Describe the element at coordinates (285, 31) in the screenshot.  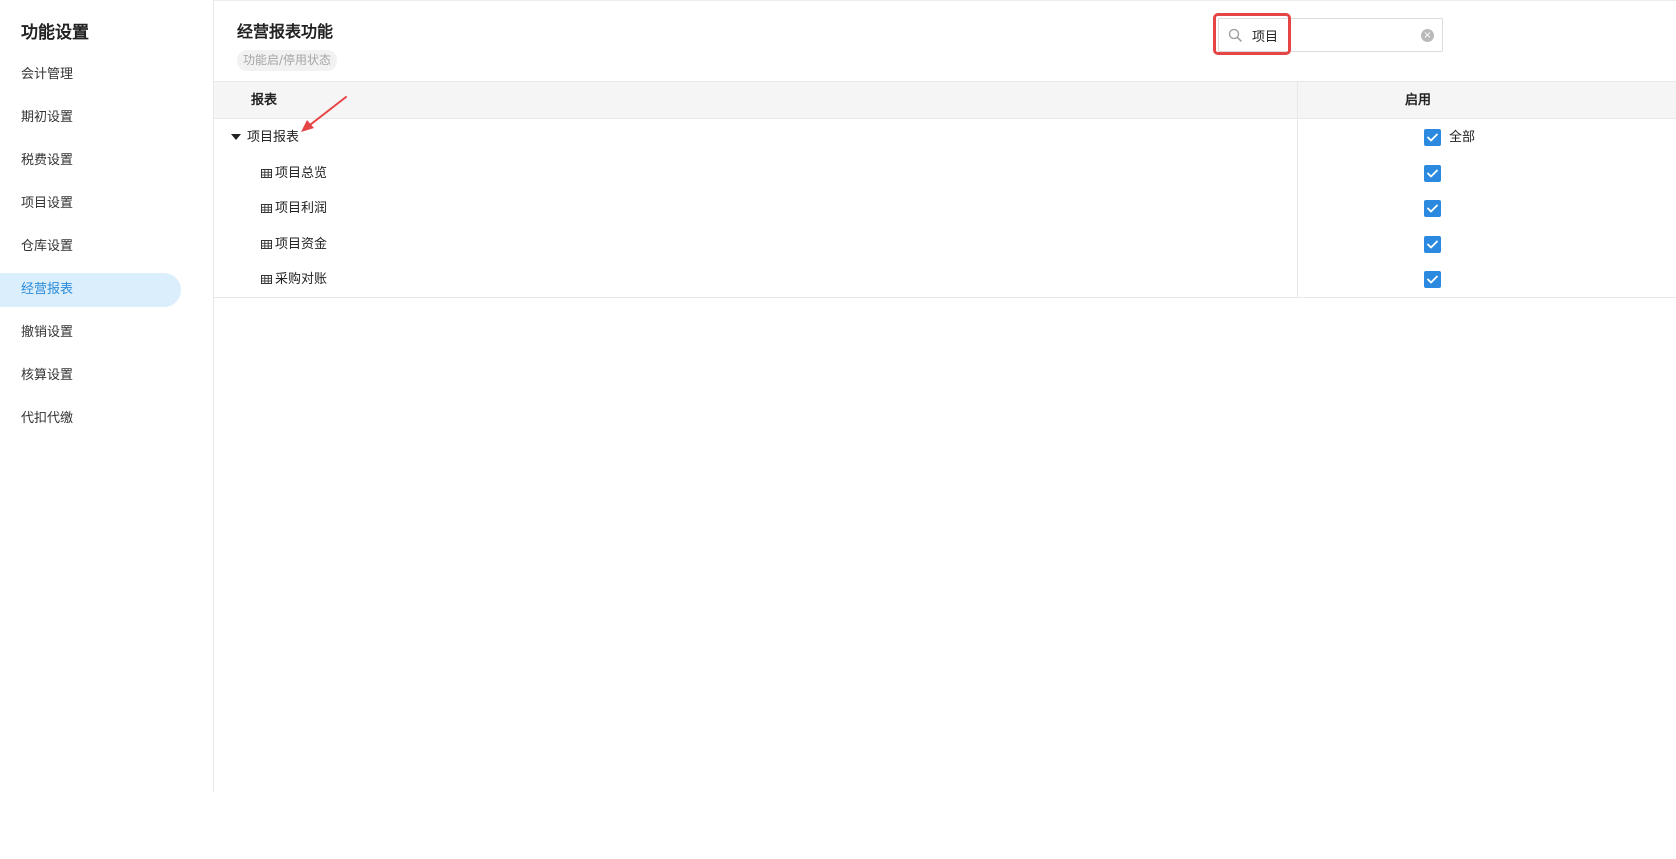
I see `page-title: 经营报表功能` at that location.